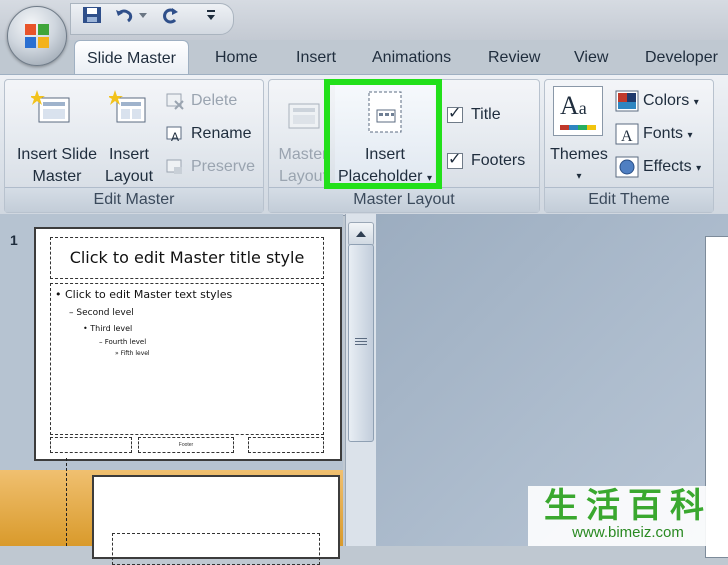 Image resolution: width=728 pixels, height=565 pixels. I want to click on body-level-4: – Fourth level, so click(123, 342).